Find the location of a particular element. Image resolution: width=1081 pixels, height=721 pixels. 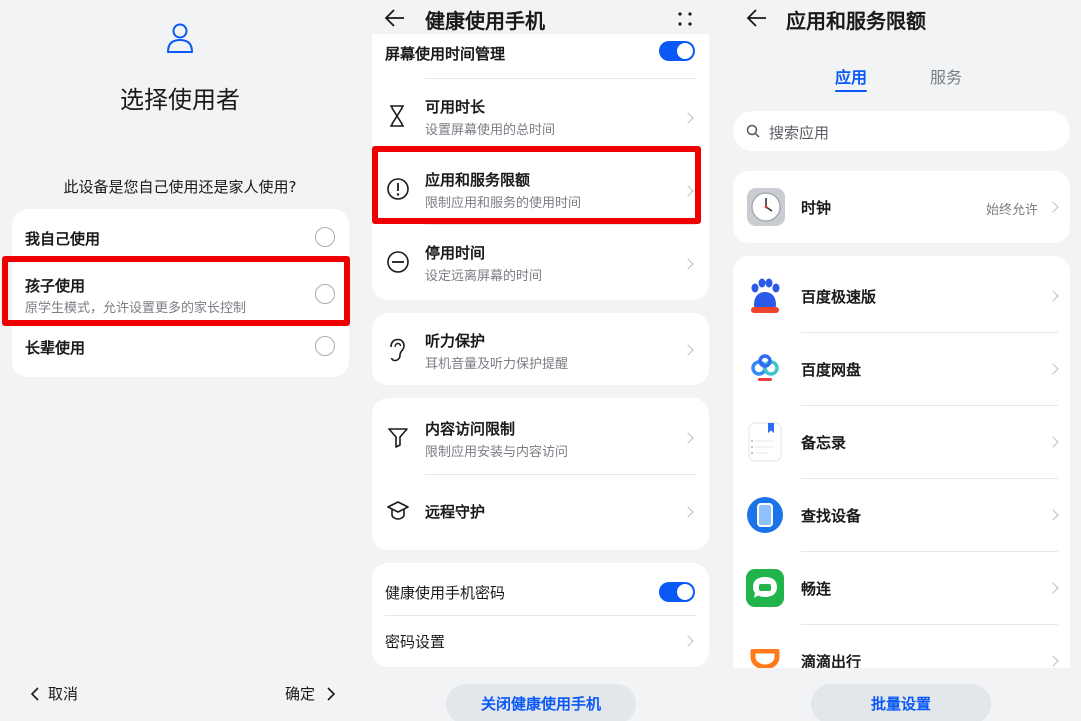

baidu-lite-app-icon is located at coordinates (765, 296).